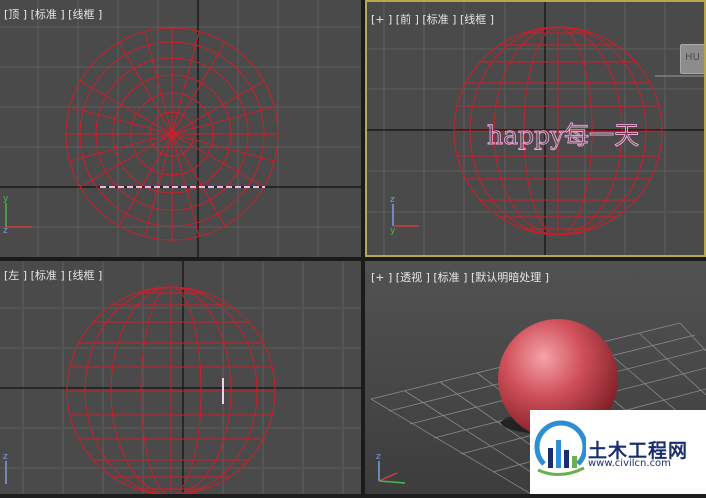 Image resolution: width=706 pixels, height=498 pixels. What do you see at coordinates (693, 59) in the screenshot?
I see `viewcube-icon: HU` at bounding box center [693, 59].